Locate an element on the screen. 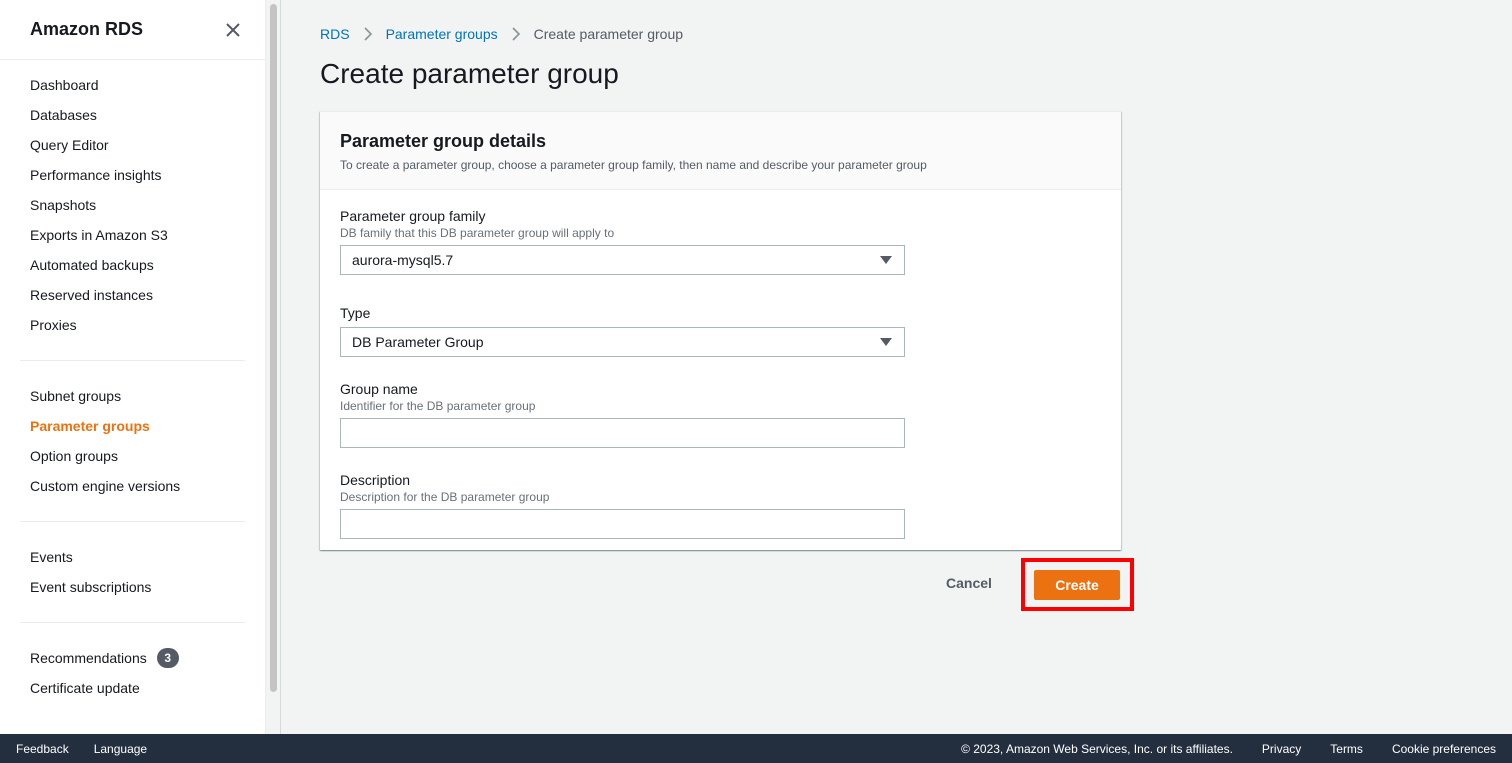 The image size is (1512, 763). sidebar-item-certificate-update: Certificate update is located at coordinates (132, 688).